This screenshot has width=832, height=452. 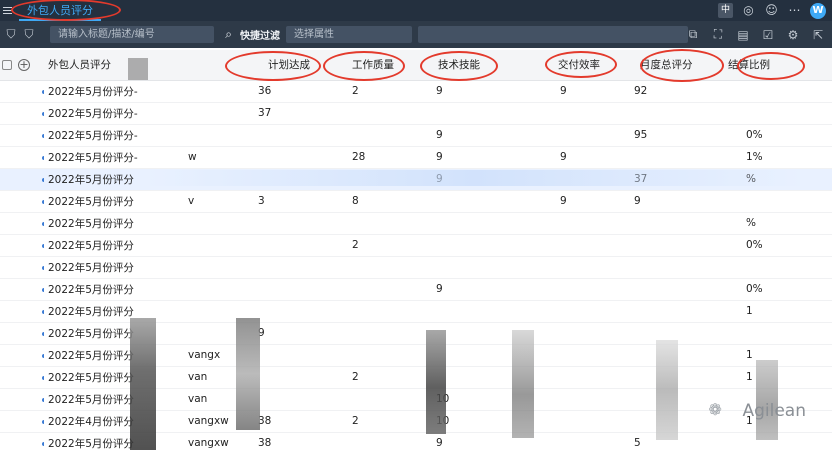 What do you see at coordinates (208, 421) in the screenshot?
I see `row-owner: vangxw` at bounding box center [208, 421].